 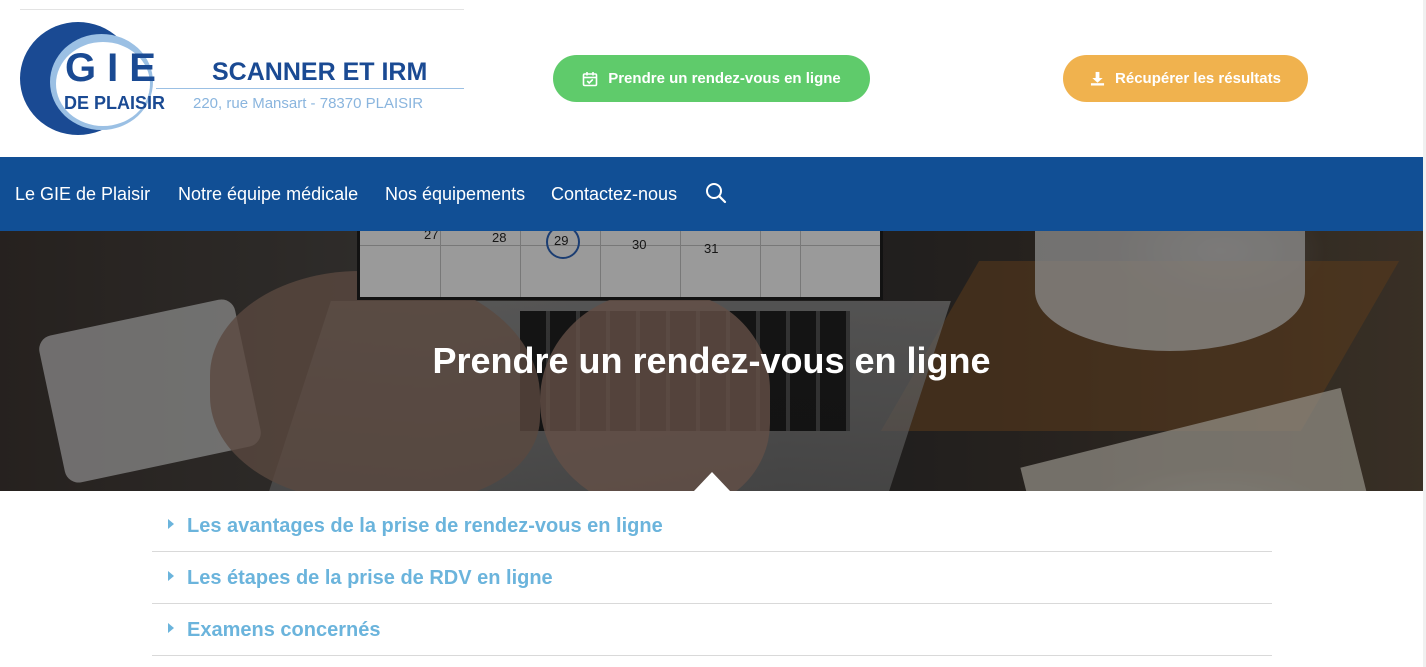 What do you see at coordinates (724, 78) in the screenshot?
I see `book-appointment-label: Prendre un rendez-vous en ligne` at bounding box center [724, 78].